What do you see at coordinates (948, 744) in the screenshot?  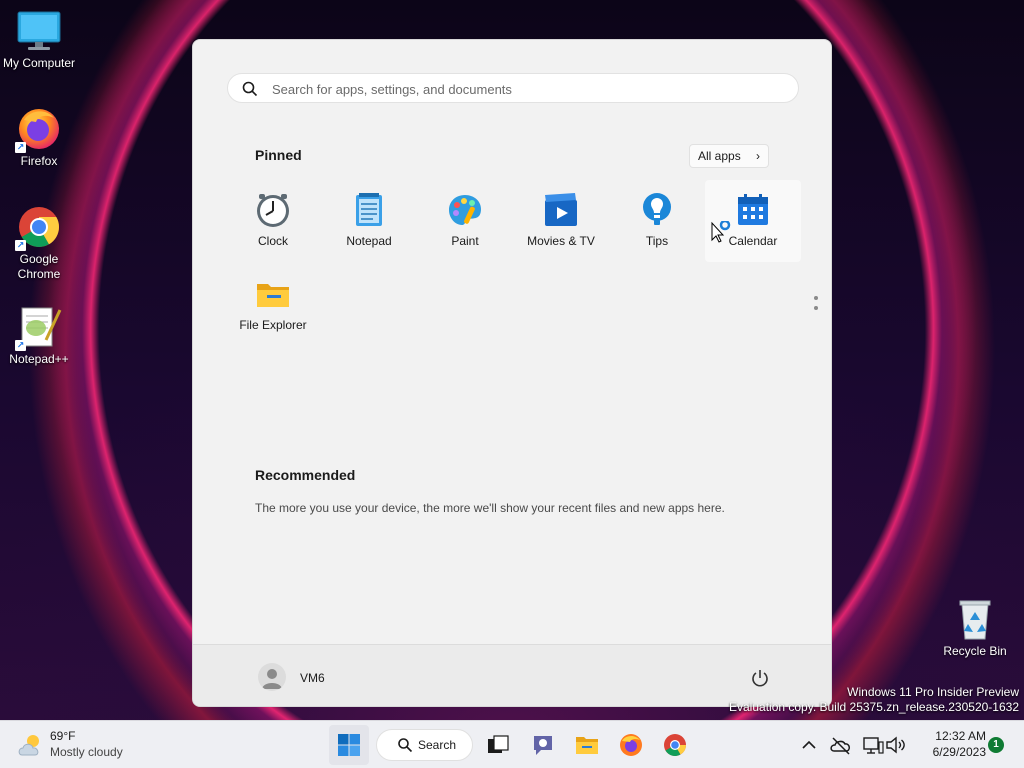 I see `system-clock: 12:32 AM 6/29/2023` at bounding box center [948, 744].